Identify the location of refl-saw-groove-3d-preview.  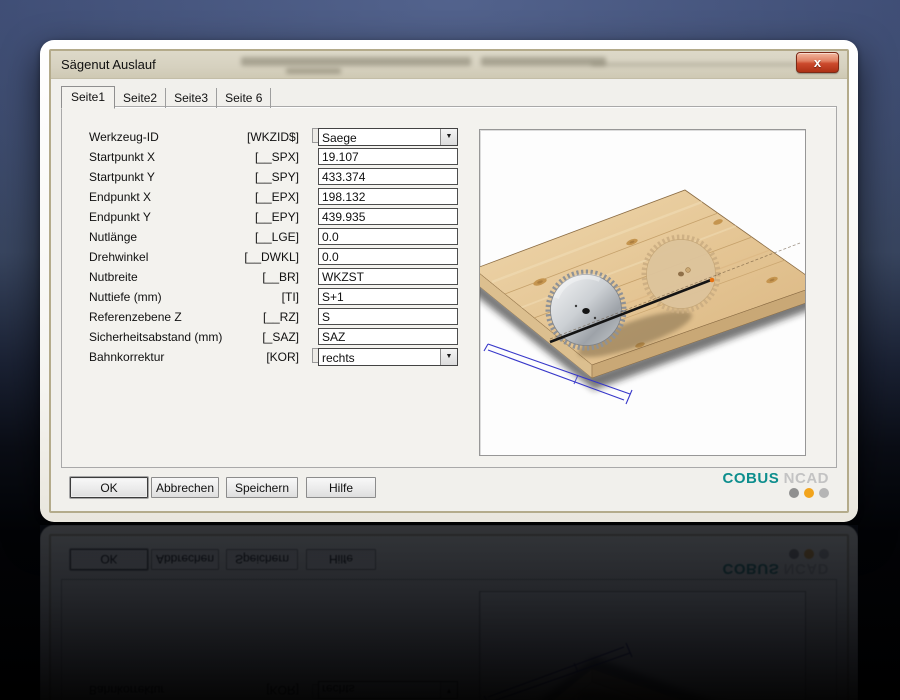
(642, 671).